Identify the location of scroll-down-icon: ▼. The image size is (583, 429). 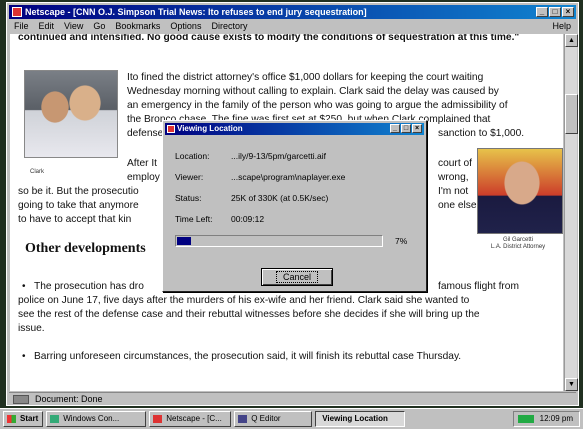
(571, 384).